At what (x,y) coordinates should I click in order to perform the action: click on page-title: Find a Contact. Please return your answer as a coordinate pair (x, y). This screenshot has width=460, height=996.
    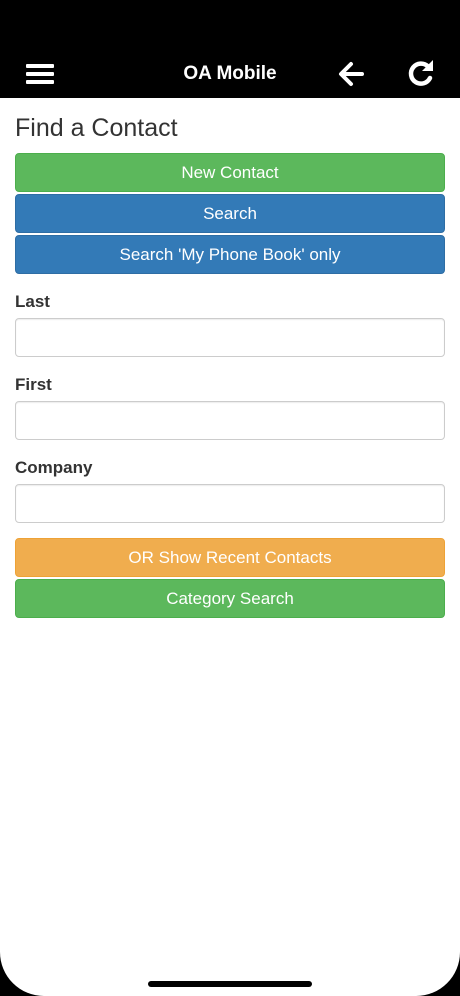
    Looking at the image, I should click on (96, 128).